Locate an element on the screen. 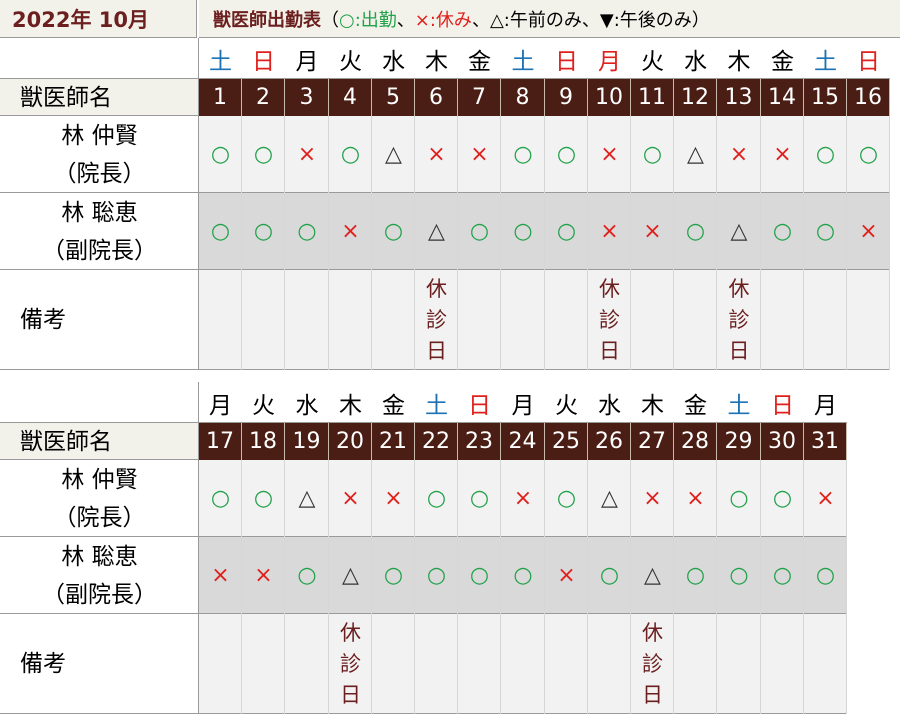 This screenshot has width=900, height=714. doctor-role: （院長） is located at coordinates (99, 173).